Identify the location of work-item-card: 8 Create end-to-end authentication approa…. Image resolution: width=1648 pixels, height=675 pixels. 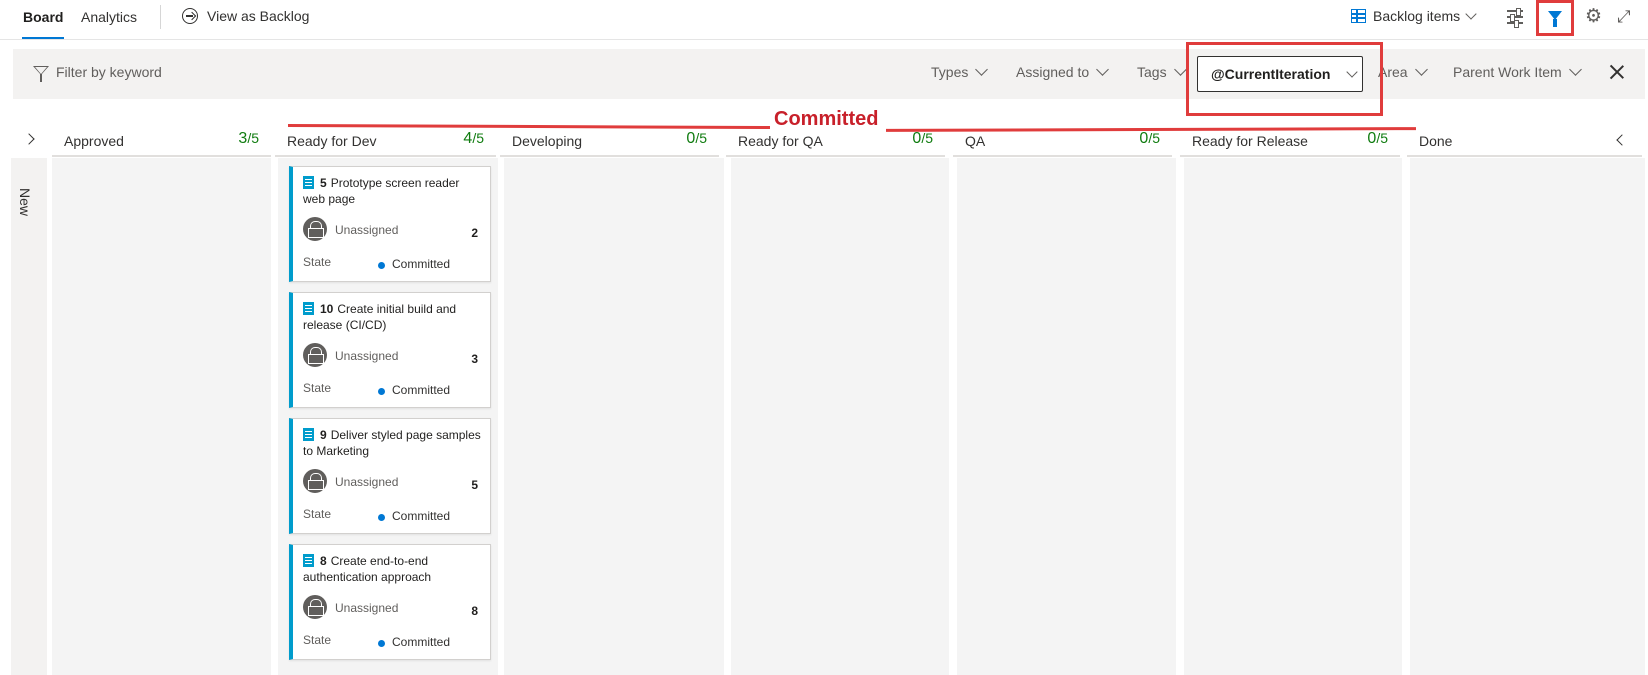
(390, 602).